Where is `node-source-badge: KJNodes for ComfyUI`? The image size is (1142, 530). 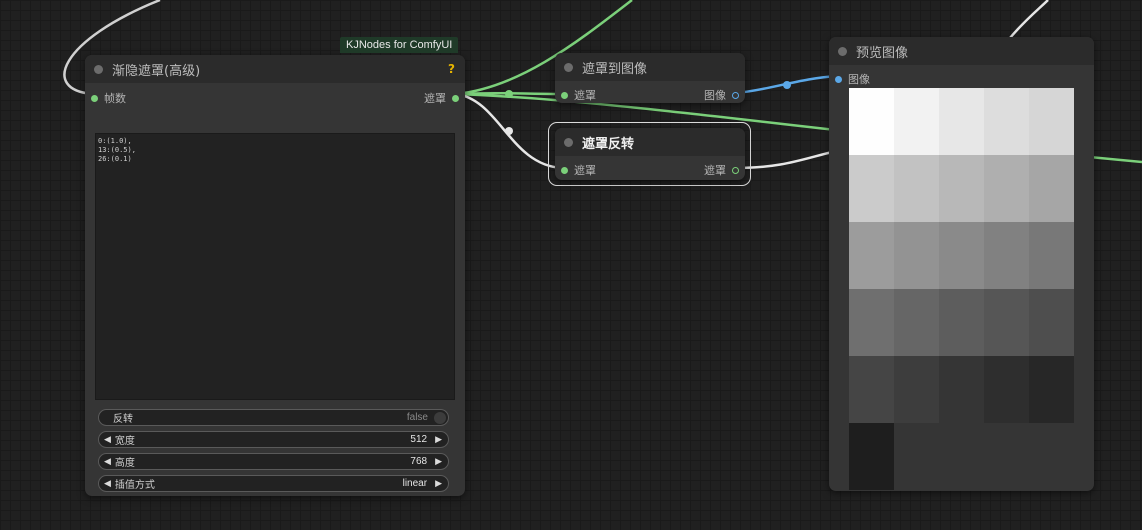
node-source-badge: KJNodes for ComfyUI is located at coordinates (399, 45).